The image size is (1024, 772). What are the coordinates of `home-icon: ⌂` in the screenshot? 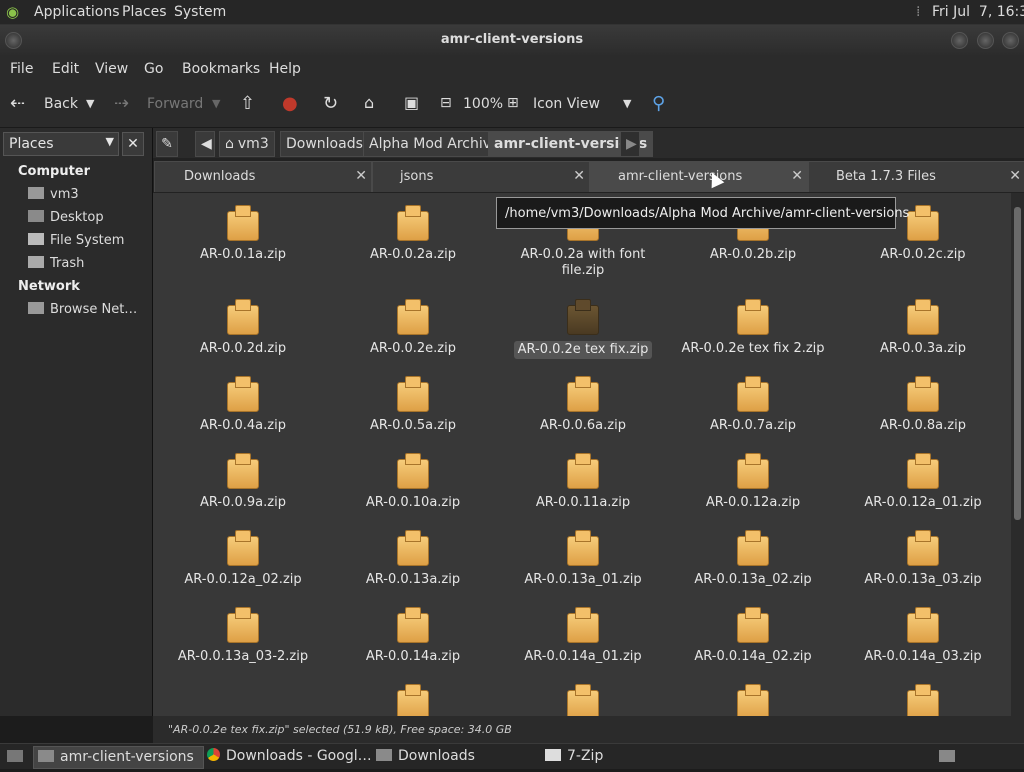 It's located at (369, 102).